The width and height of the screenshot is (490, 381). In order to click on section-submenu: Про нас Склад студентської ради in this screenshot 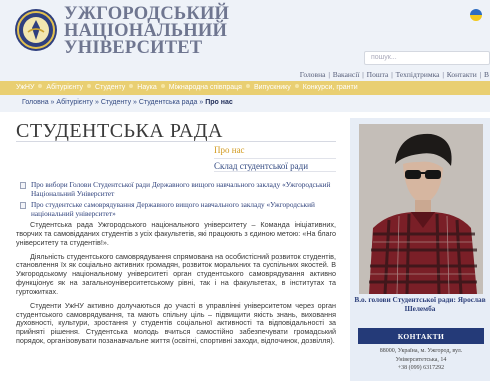, I will do `click(275, 158)`.